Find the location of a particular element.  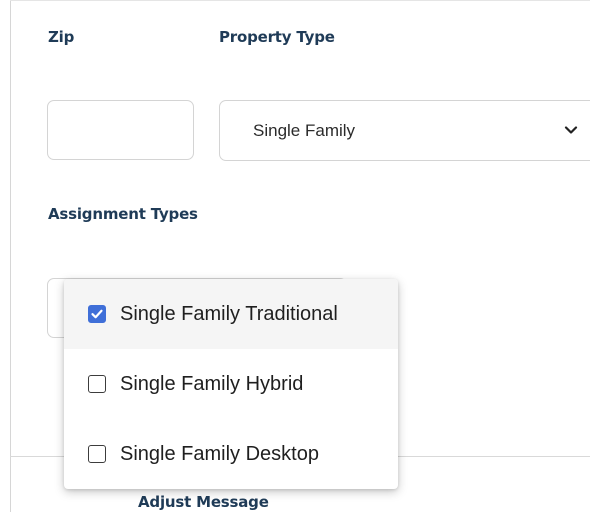

checkbox-single-family-traditional is located at coordinates (97, 314).